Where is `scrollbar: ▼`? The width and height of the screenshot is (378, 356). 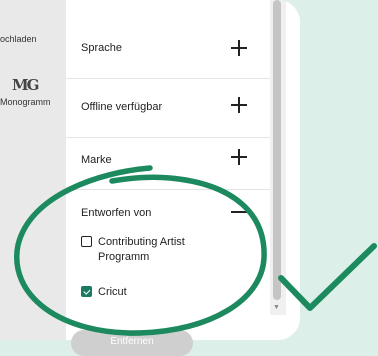
scrollbar: ▼ is located at coordinates (278, 157).